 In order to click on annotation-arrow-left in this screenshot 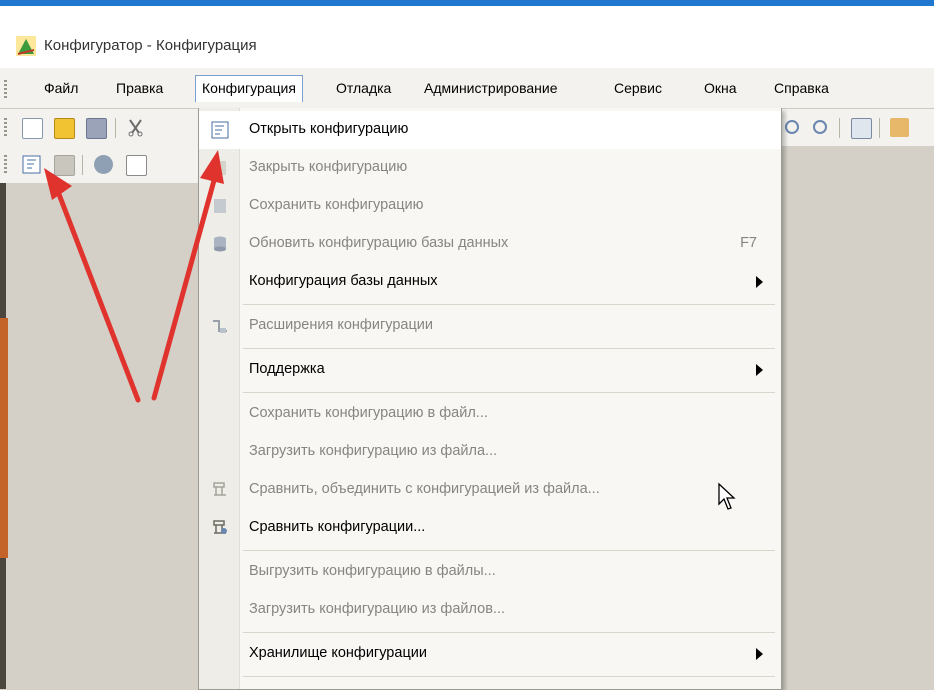, I will do `click(92, 285)`.